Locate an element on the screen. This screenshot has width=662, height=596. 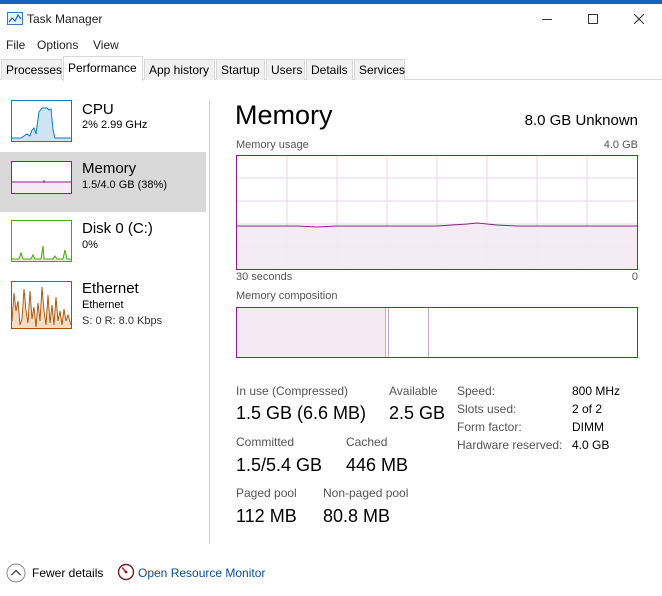
hardware-reserved-value: 4.0 GB is located at coordinates (591, 445).